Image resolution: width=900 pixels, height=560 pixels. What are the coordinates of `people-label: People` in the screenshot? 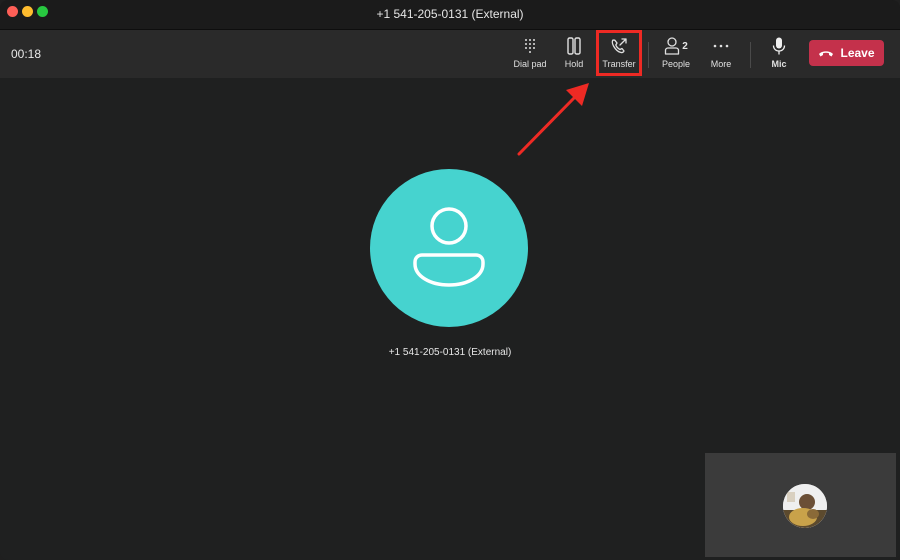 It's located at (676, 64).